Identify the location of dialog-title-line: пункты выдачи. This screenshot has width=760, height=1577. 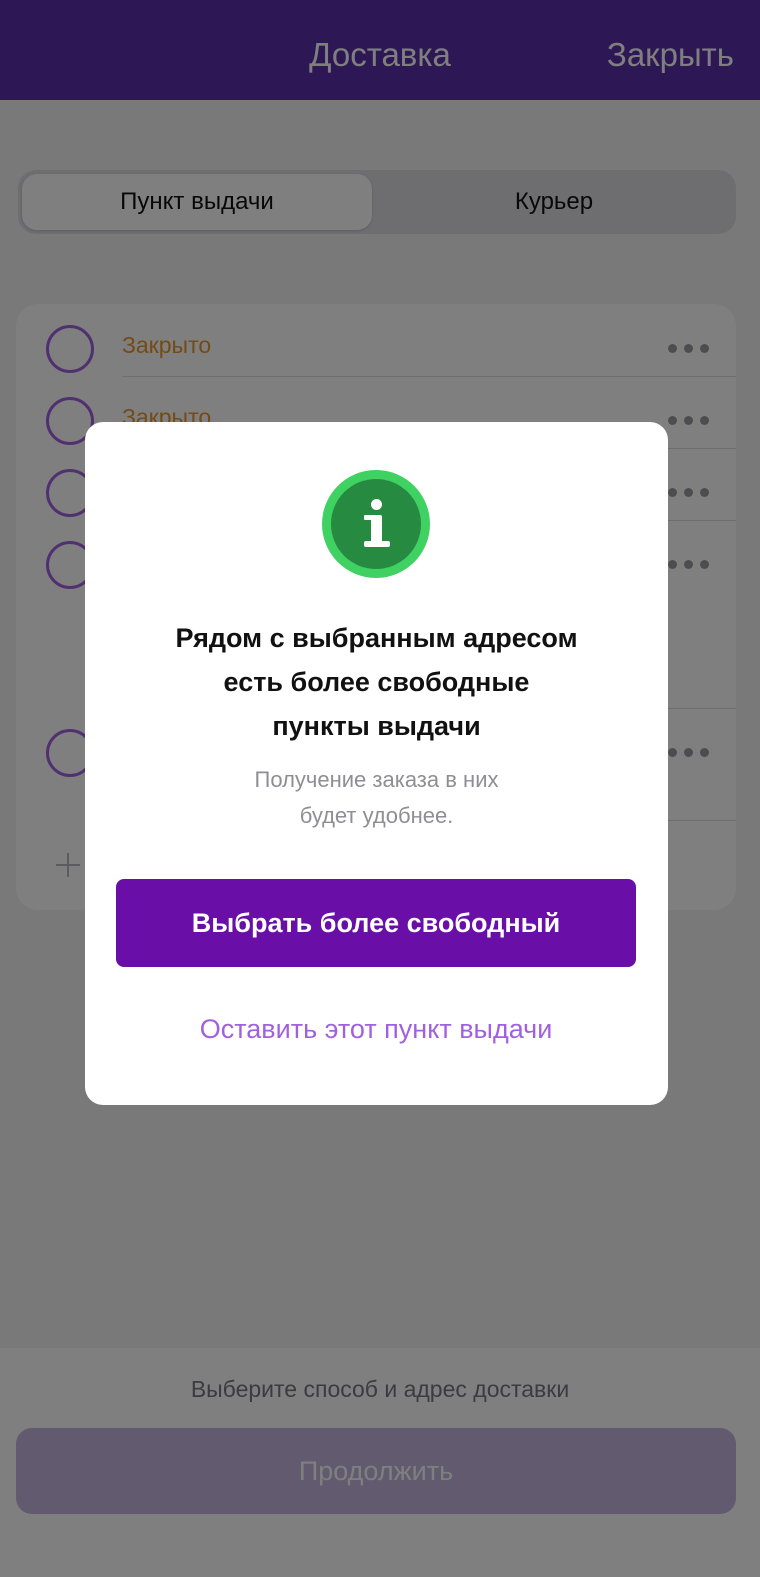
(376, 726).